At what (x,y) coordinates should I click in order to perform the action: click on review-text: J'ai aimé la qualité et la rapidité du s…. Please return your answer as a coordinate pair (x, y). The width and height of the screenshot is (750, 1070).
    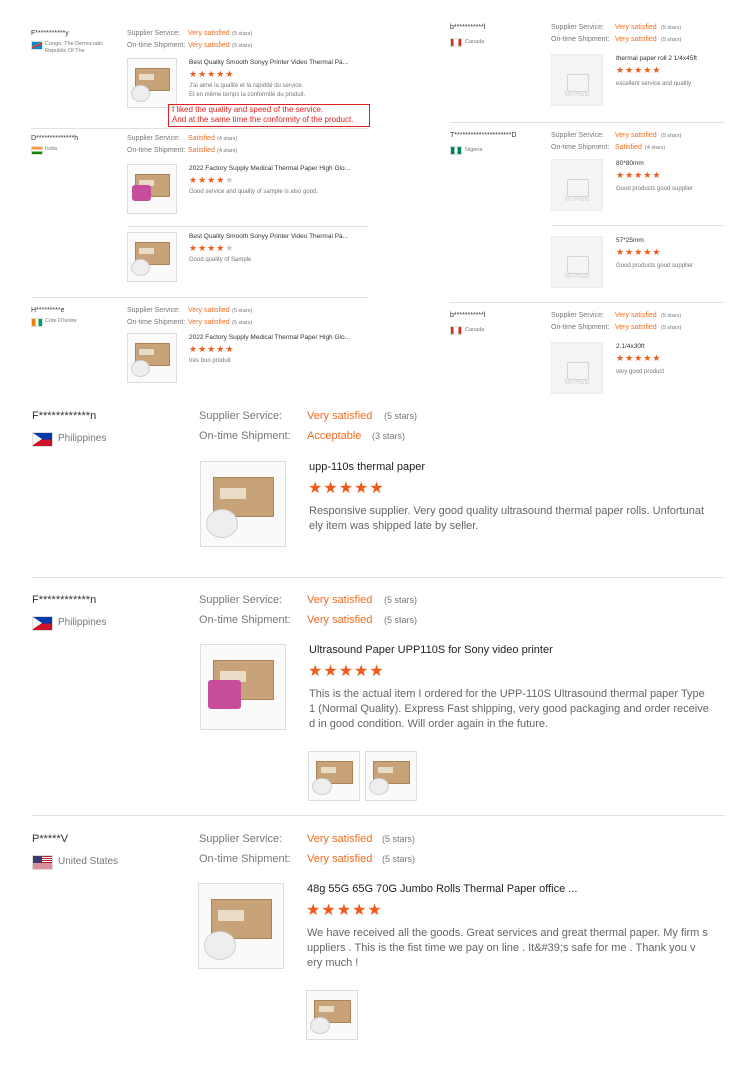
    Looking at the image, I should click on (246, 86).